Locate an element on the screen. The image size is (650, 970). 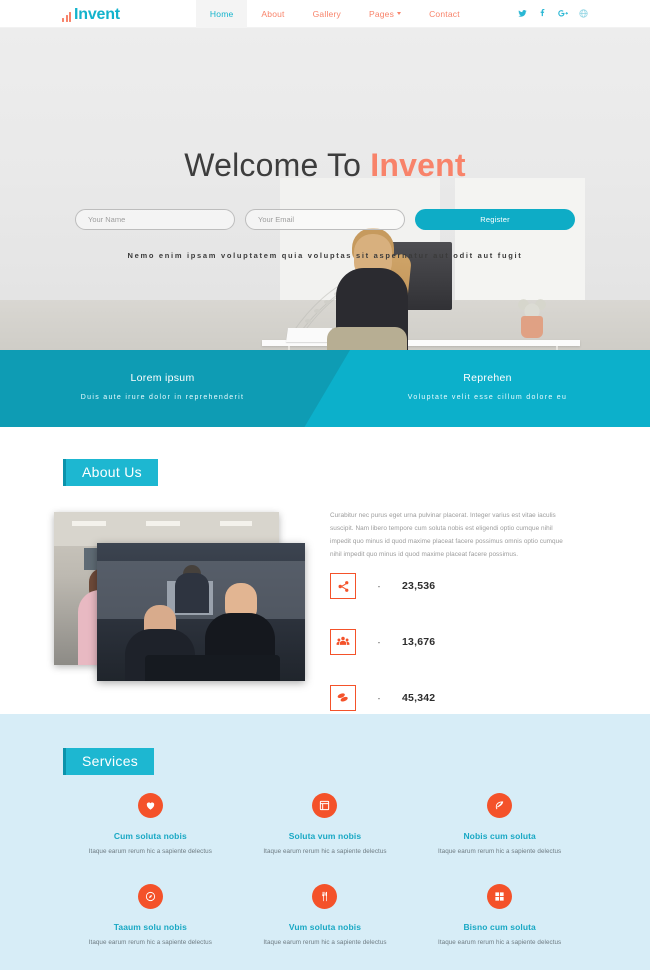
service-title: Nobis cum soluta is located at coordinates (499, 836).